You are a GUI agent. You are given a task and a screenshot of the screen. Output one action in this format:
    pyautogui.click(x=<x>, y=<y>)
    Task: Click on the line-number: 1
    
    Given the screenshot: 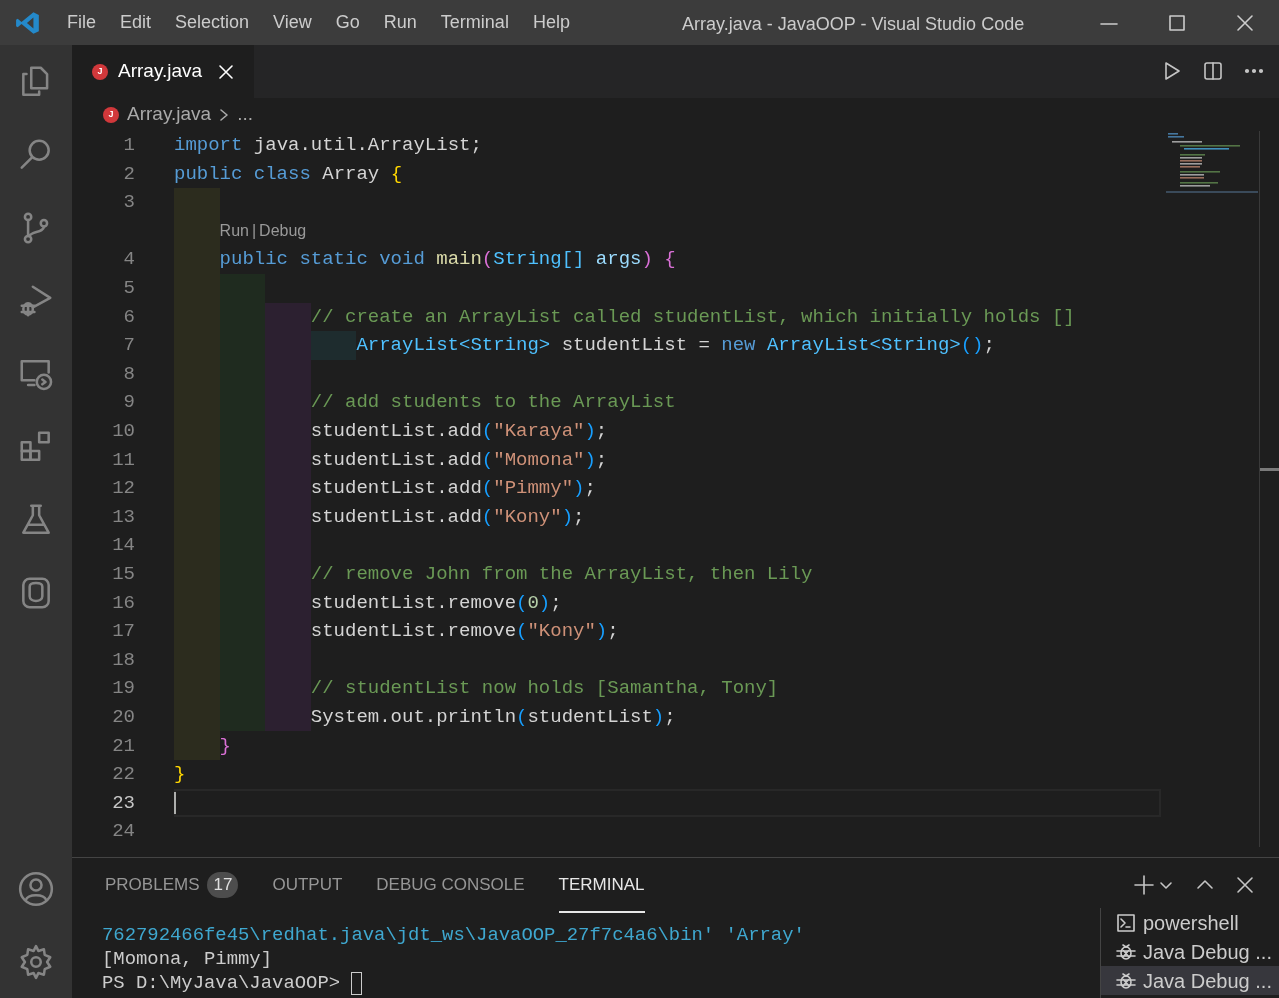 What is the action you would take?
    pyautogui.click(x=128, y=146)
    